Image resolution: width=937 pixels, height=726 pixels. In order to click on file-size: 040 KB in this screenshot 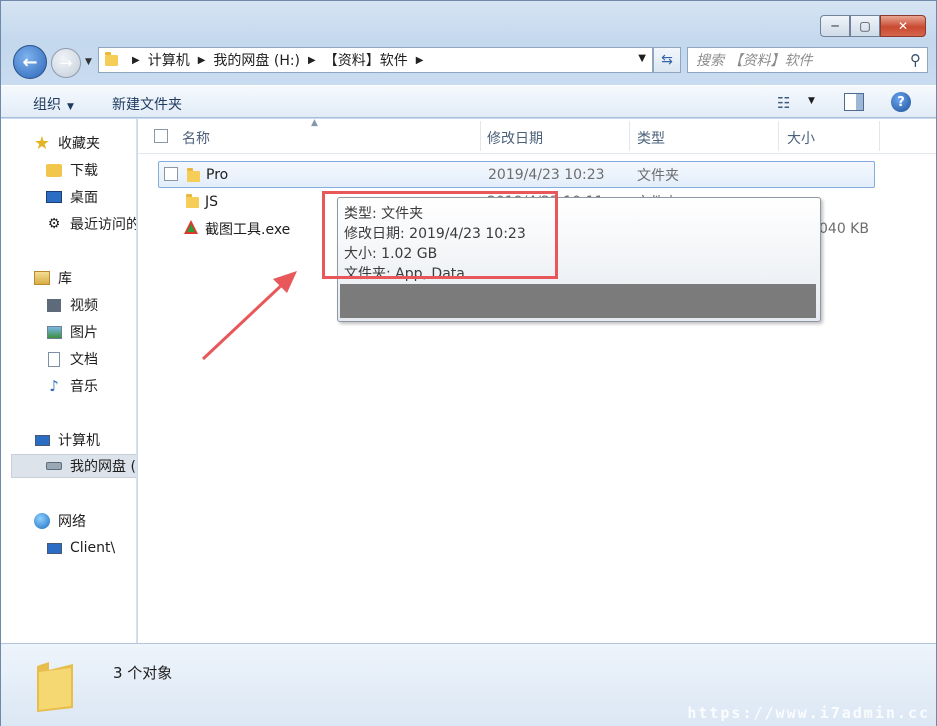, I will do `click(844, 228)`.